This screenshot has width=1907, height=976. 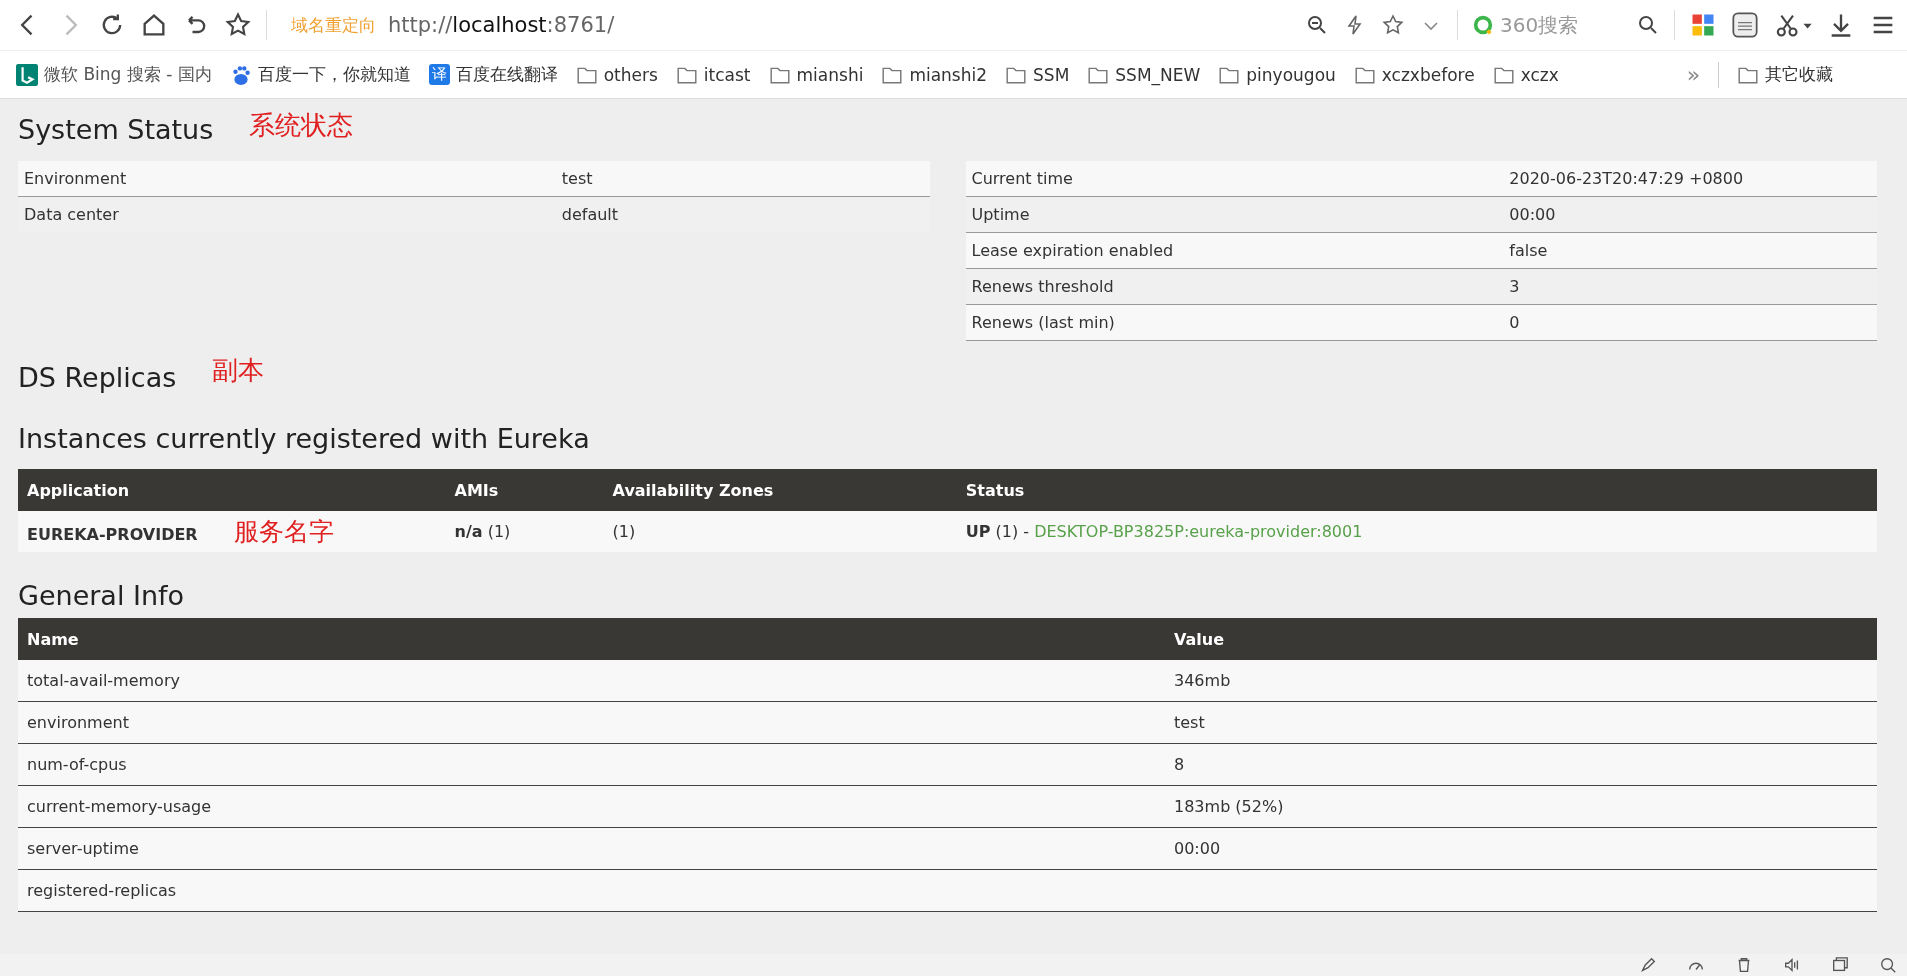 I want to click on annotation: 副本, so click(x=238, y=370).